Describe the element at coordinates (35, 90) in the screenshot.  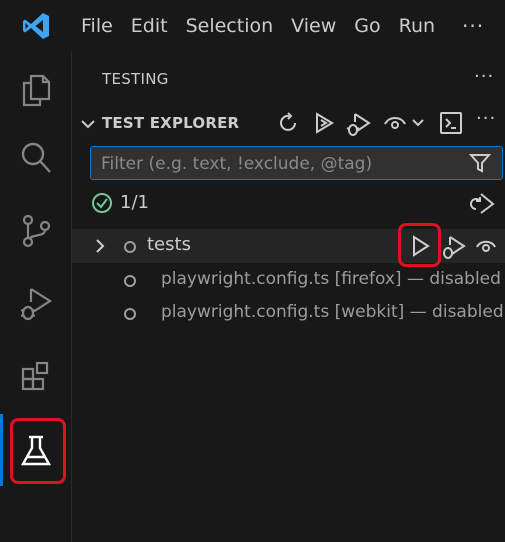
I see `explorer-icon` at that location.